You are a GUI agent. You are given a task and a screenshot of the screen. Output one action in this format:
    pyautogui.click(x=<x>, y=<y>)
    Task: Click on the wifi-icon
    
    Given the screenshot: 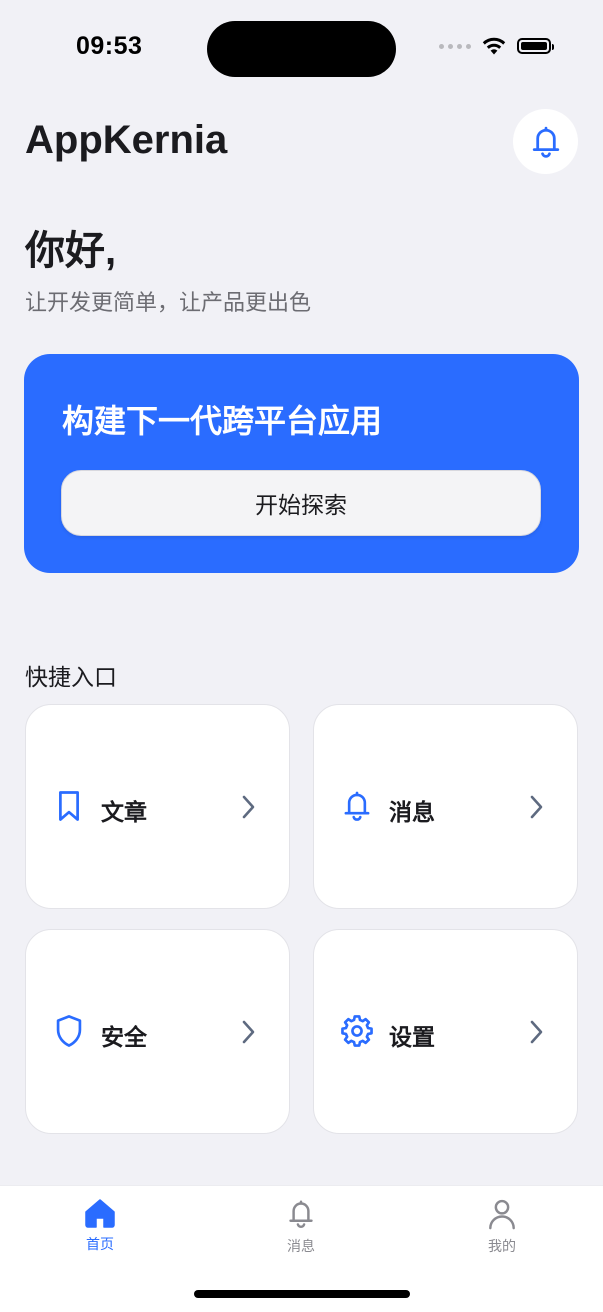 What is the action you would take?
    pyautogui.click(x=494, y=46)
    